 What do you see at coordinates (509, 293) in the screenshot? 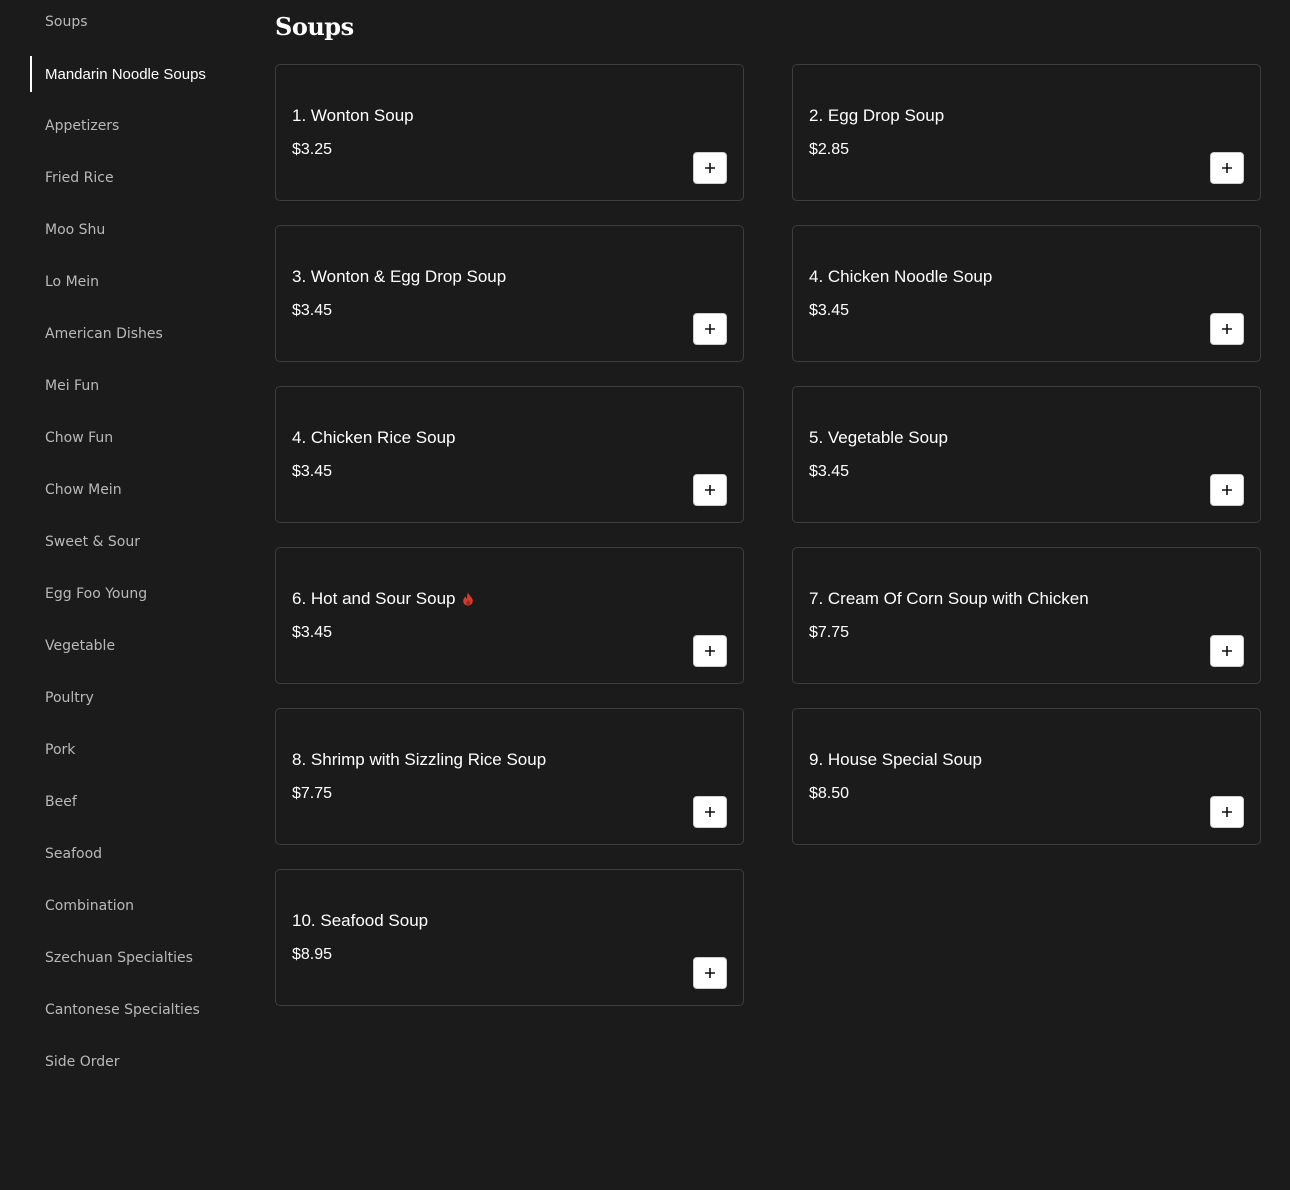
I see `menu-item-card: 3. Wonton & Egg Drop Soup $3.45` at bounding box center [509, 293].